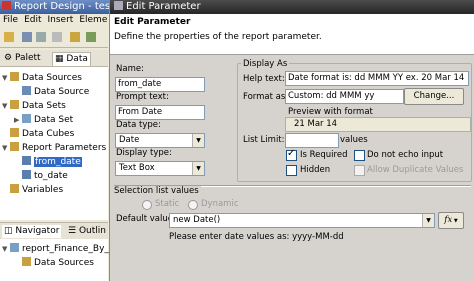 The height and width of the screenshot is (281, 474). What do you see at coordinates (10, 20) in the screenshot?
I see `menu-file: File` at bounding box center [10, 20].